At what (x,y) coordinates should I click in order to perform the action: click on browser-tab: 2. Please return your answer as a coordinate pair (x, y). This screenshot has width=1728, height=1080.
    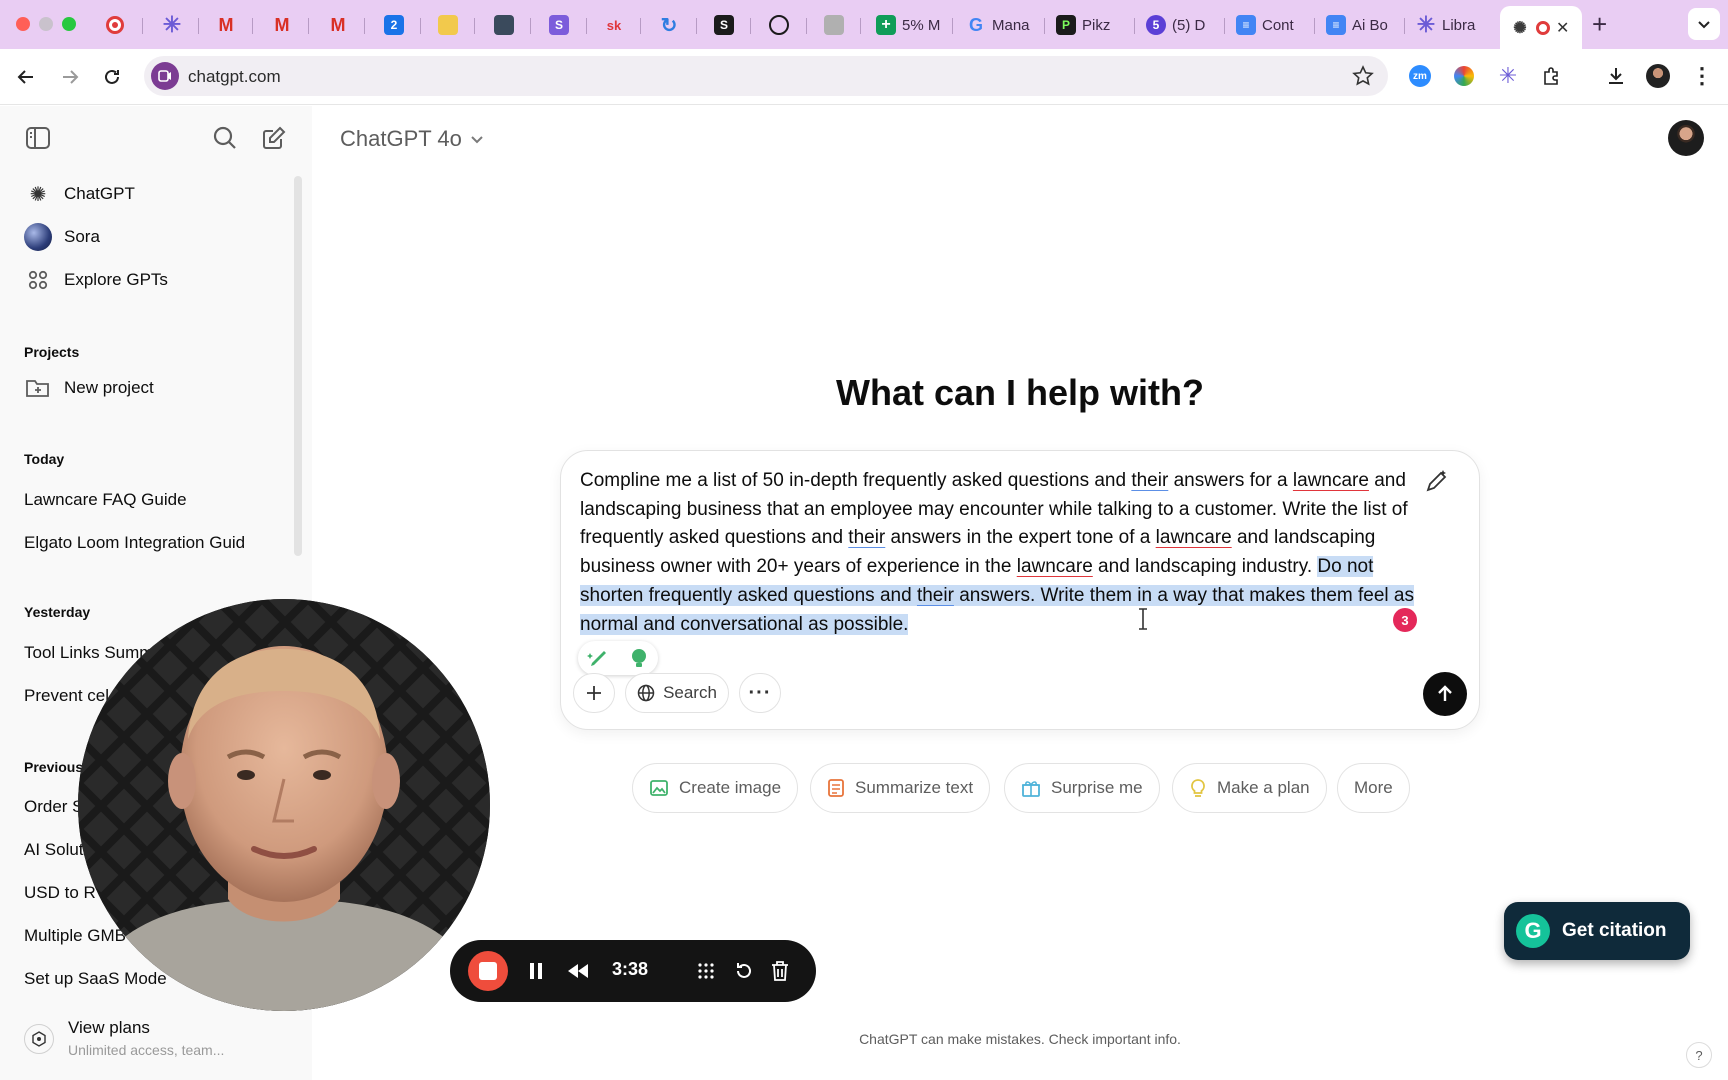
    Looking at the image, I should click on (394, 25).